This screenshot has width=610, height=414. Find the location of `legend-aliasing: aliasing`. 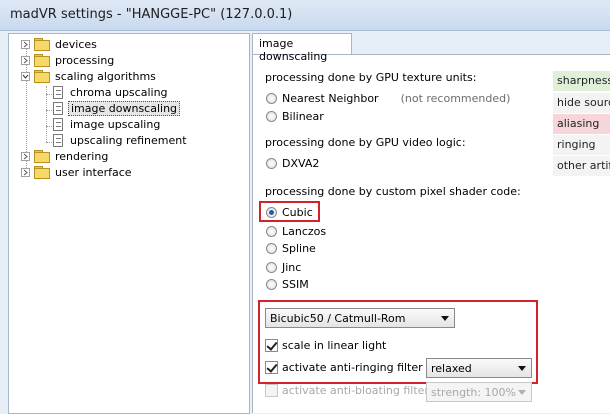

legend-aliasing: aliasing is located at coordinates (581, 124).